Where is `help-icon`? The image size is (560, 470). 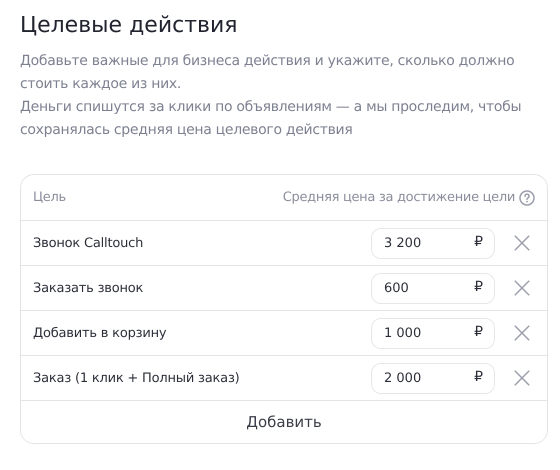
help-icon is located at coordinates (527, 198).